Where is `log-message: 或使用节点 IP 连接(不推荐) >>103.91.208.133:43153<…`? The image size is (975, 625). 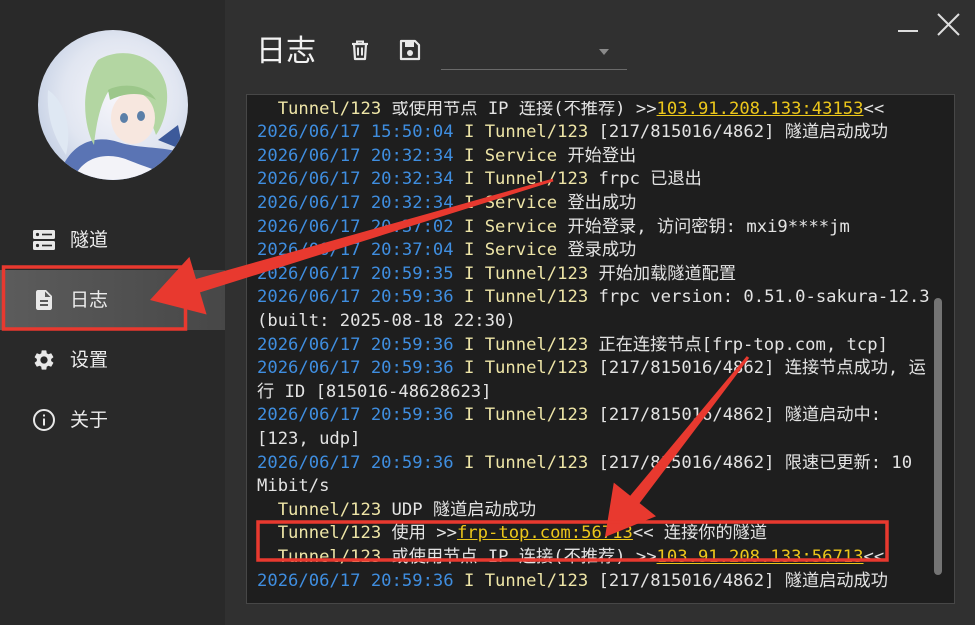
log-message: 或使用节点 IP 连接(不推荐) >>103.91.208.133:43153<… is located at coordinates (638, 110).